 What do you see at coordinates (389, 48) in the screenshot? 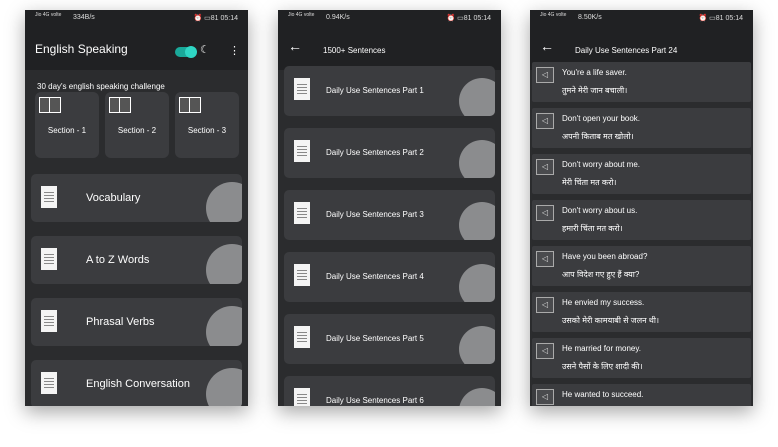
I see `app-bar: ← 1500+ Sentences` at bounding box center [389, 48].